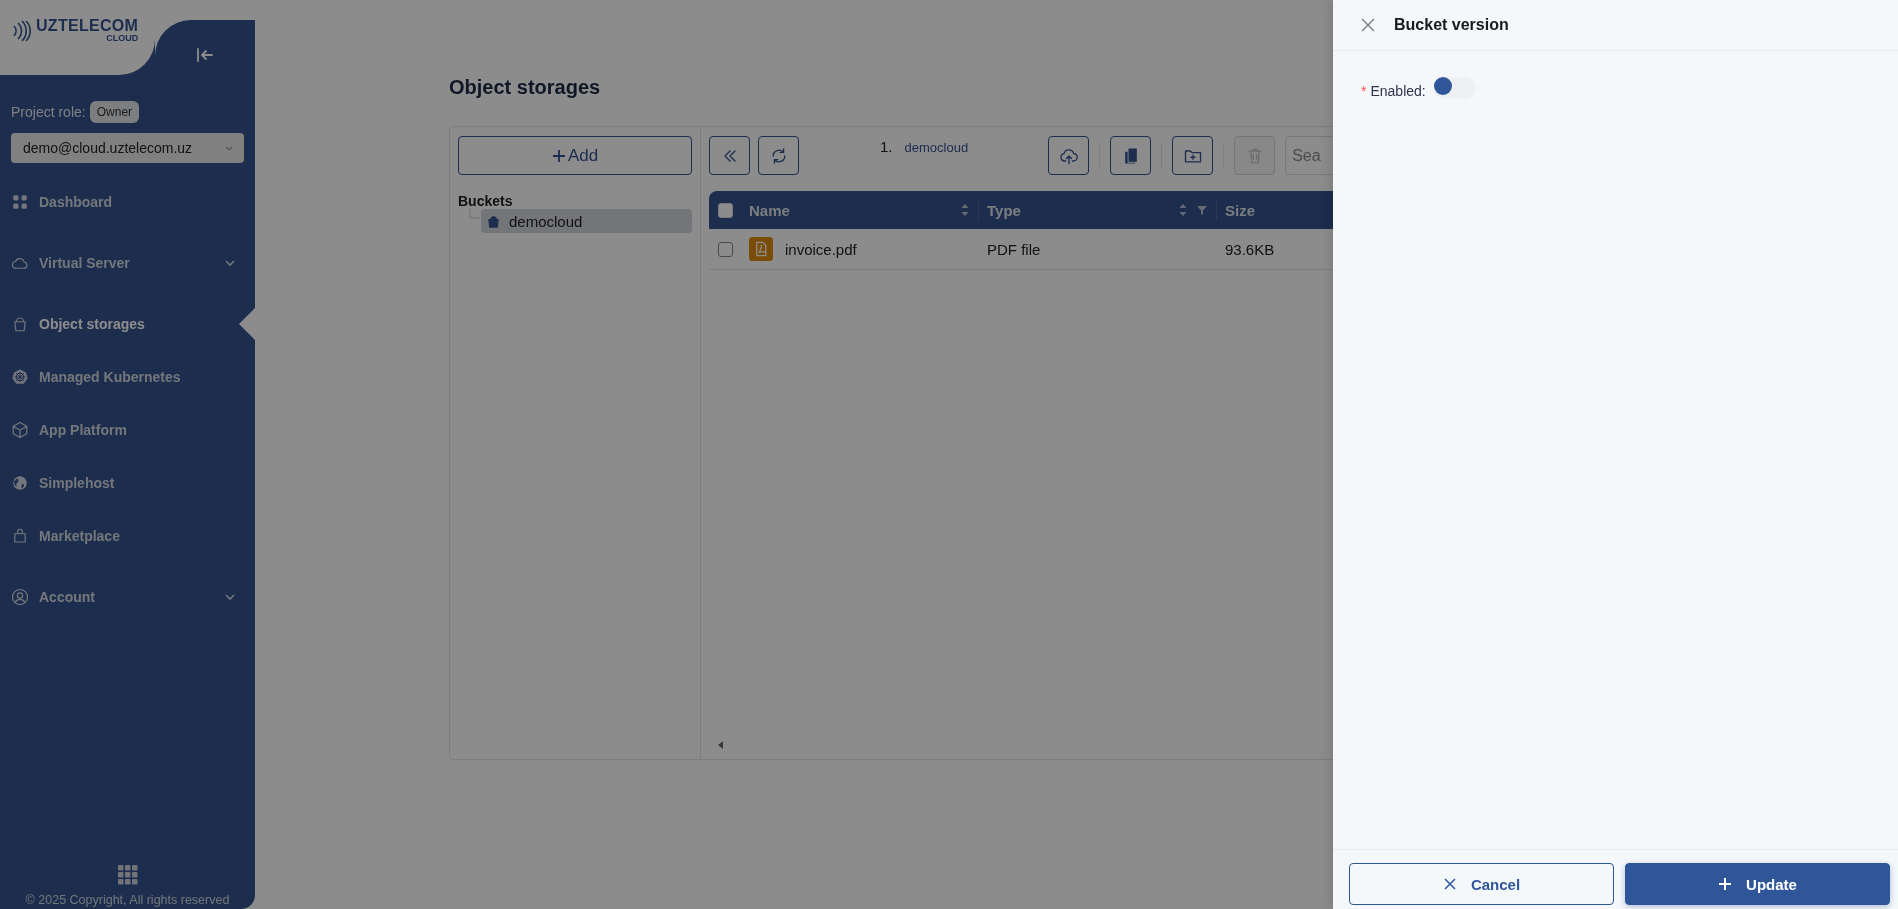 Image resolution: width=1898 pixels, height=909 pixels. Describe the element at coordinates (1451, 25) in the screenshot. I see `drawer-title: Bucket version` at that location.